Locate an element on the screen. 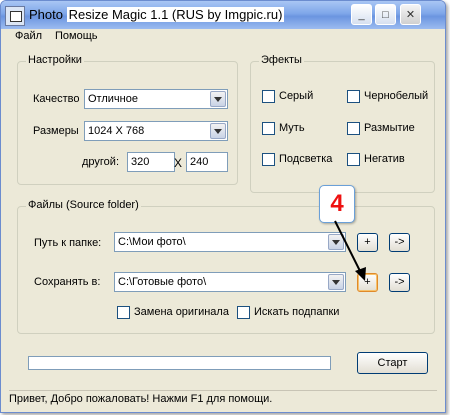 Image resolution: width=450 pixels, height=415 pixels. checkbox-highlight is located at coordinates (268, 159).